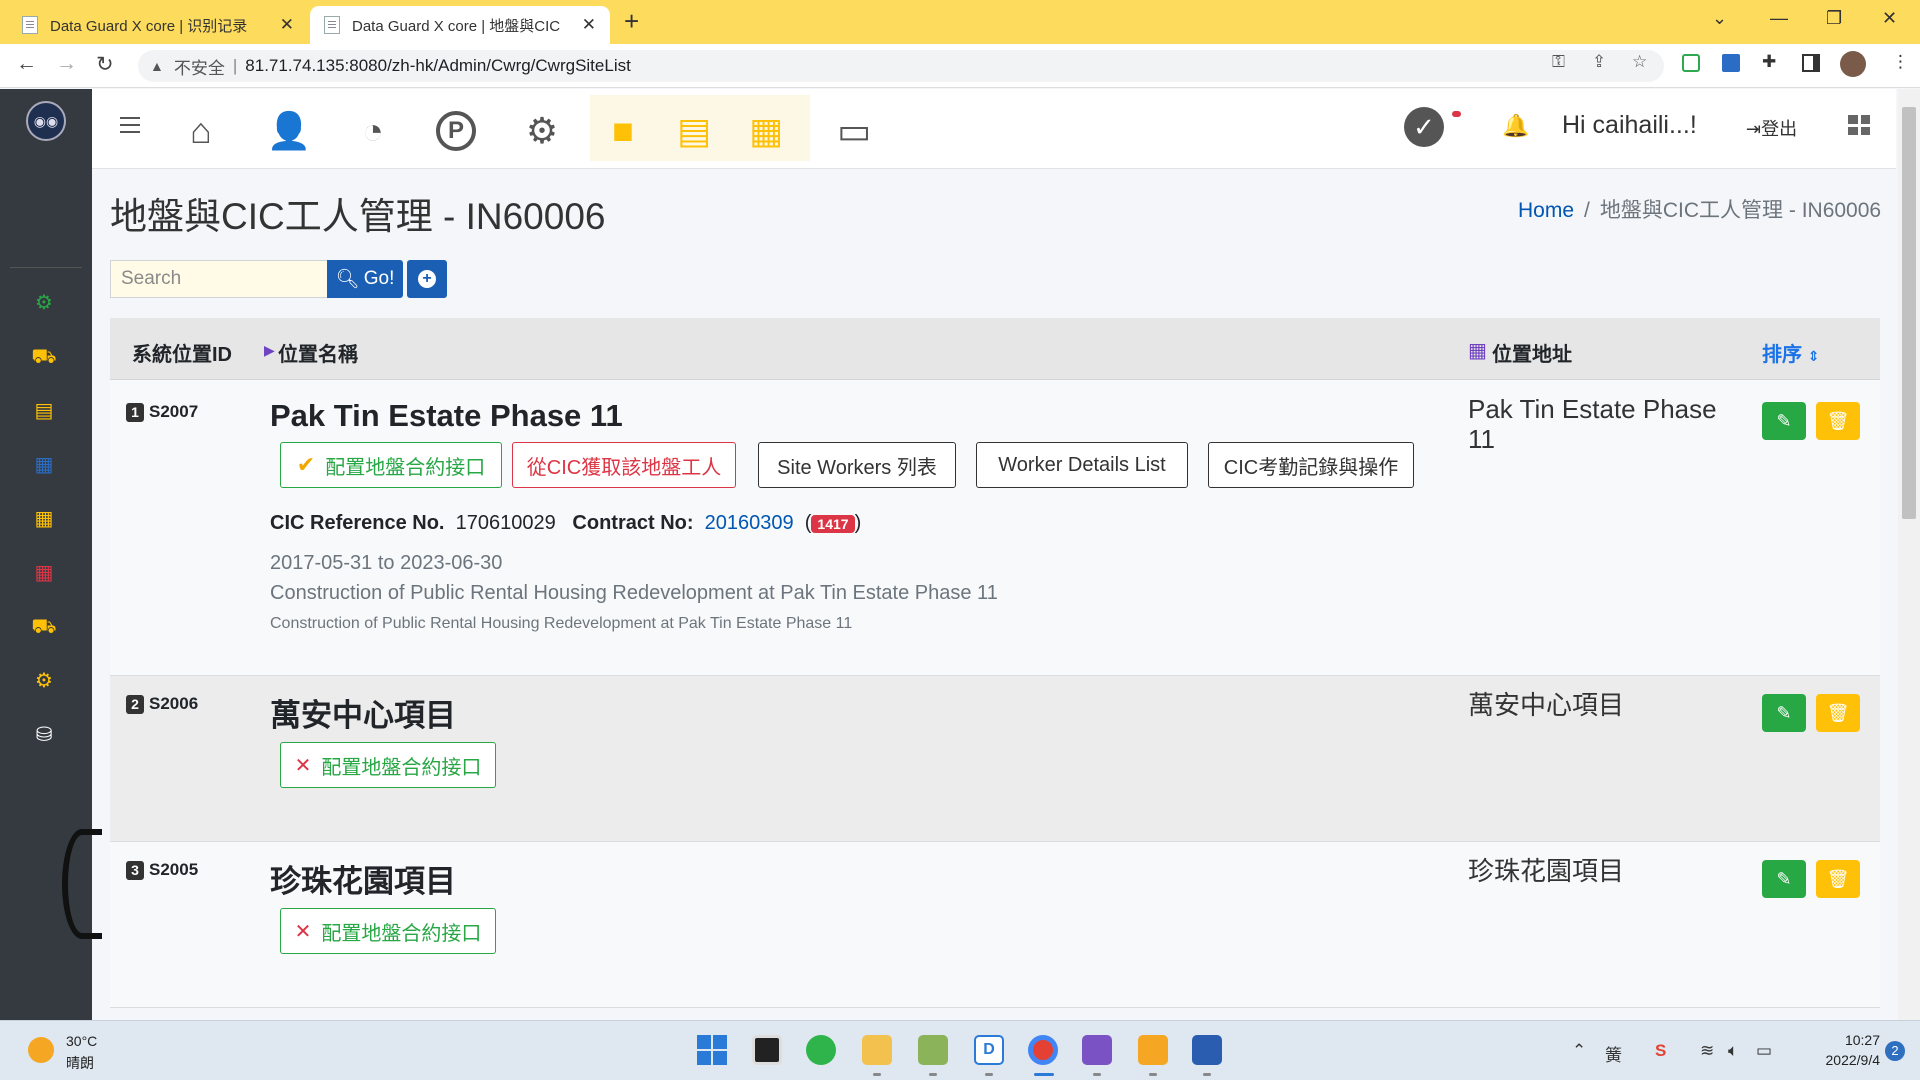  I want to click on app-logo: ◉◉, so click(46, 121).